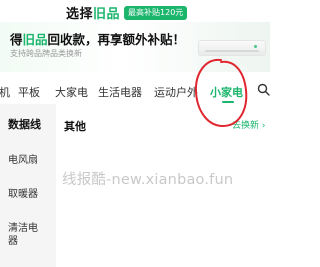  I want to click on banner-subtitle: 支持跨品牌品类换新, so click(46, 53).